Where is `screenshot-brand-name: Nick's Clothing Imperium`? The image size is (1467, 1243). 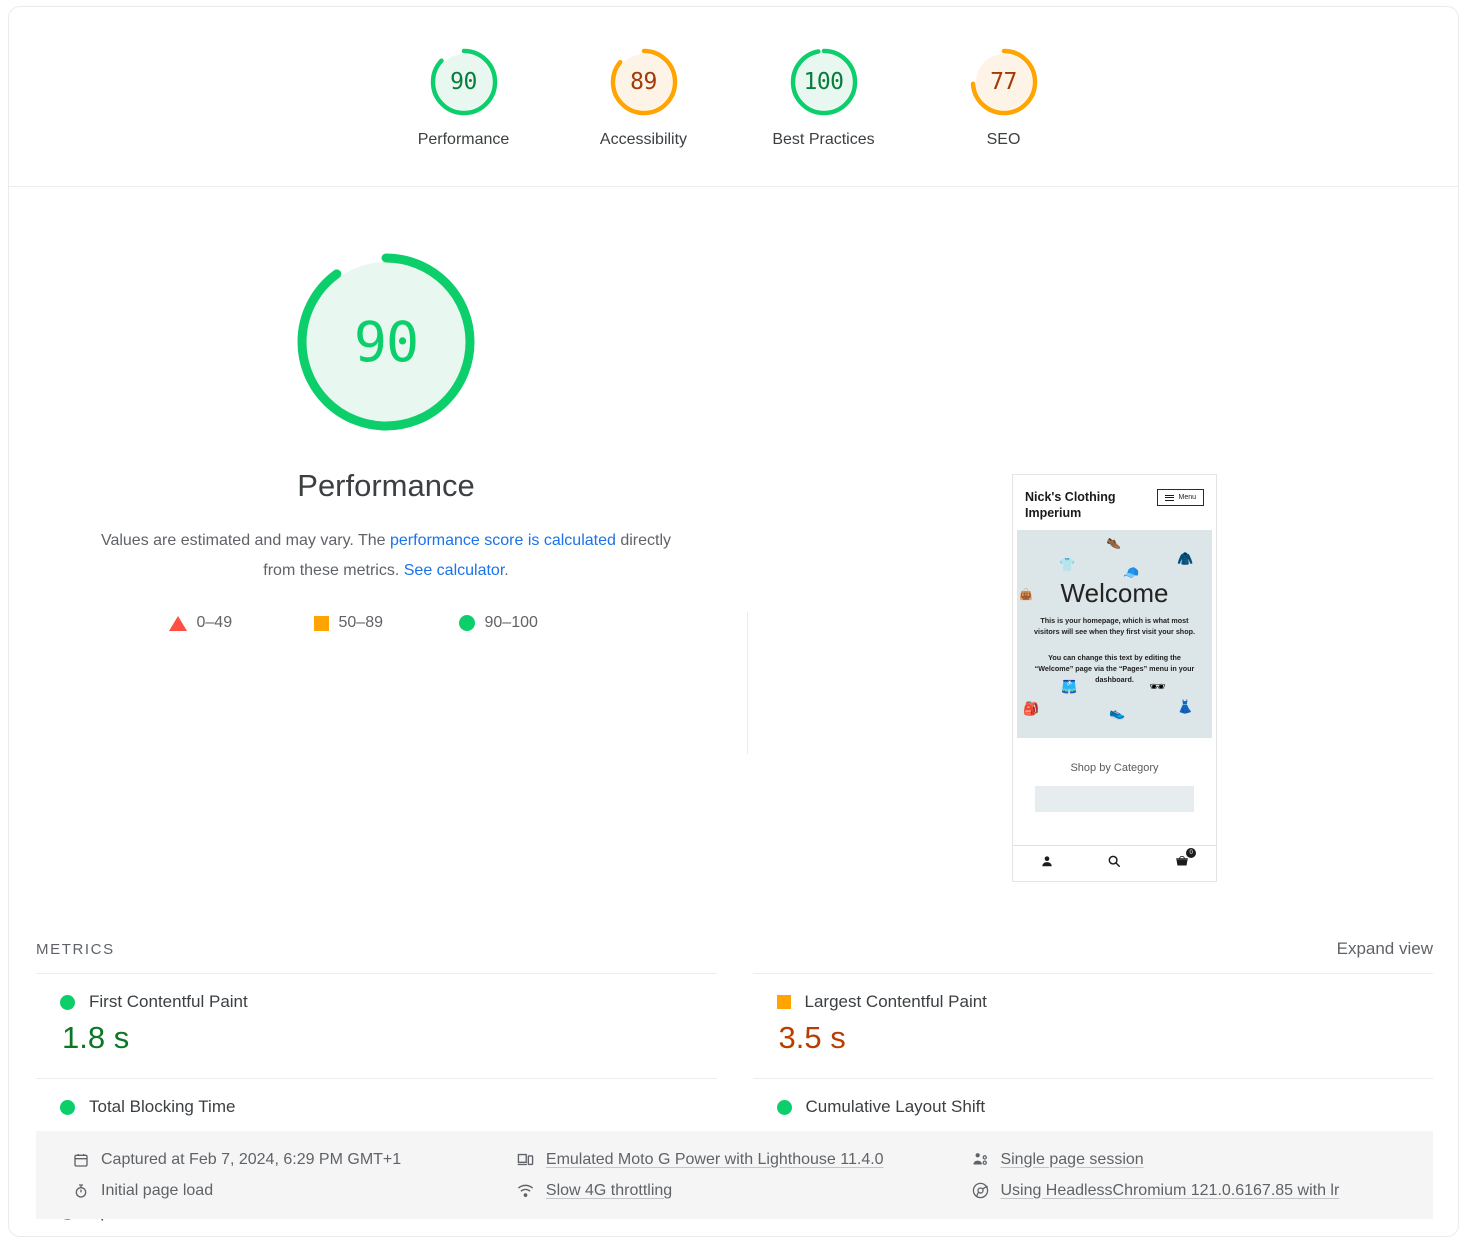 screenshot-brand-name: Nick's Clothing Imperium is located at coordinates (1070, 505).